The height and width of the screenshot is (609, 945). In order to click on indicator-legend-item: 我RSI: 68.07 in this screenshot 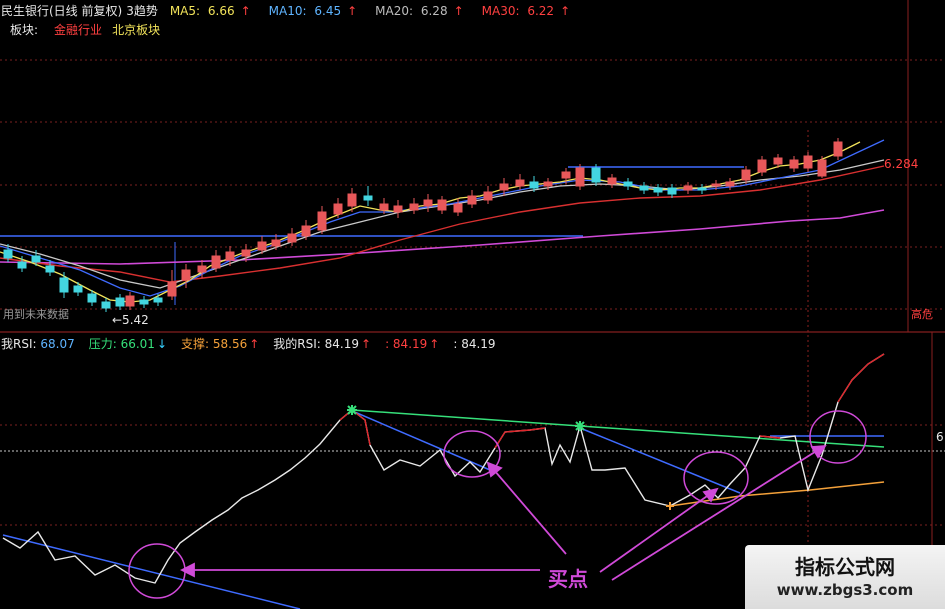, I will do `click(38, 344)`.